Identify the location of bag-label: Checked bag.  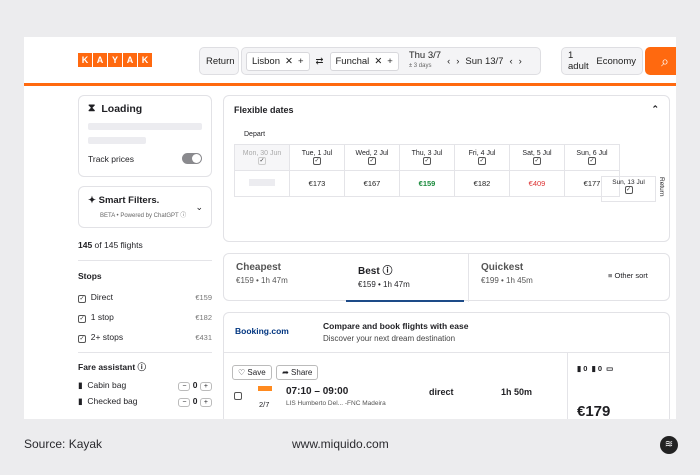
(112, 401).